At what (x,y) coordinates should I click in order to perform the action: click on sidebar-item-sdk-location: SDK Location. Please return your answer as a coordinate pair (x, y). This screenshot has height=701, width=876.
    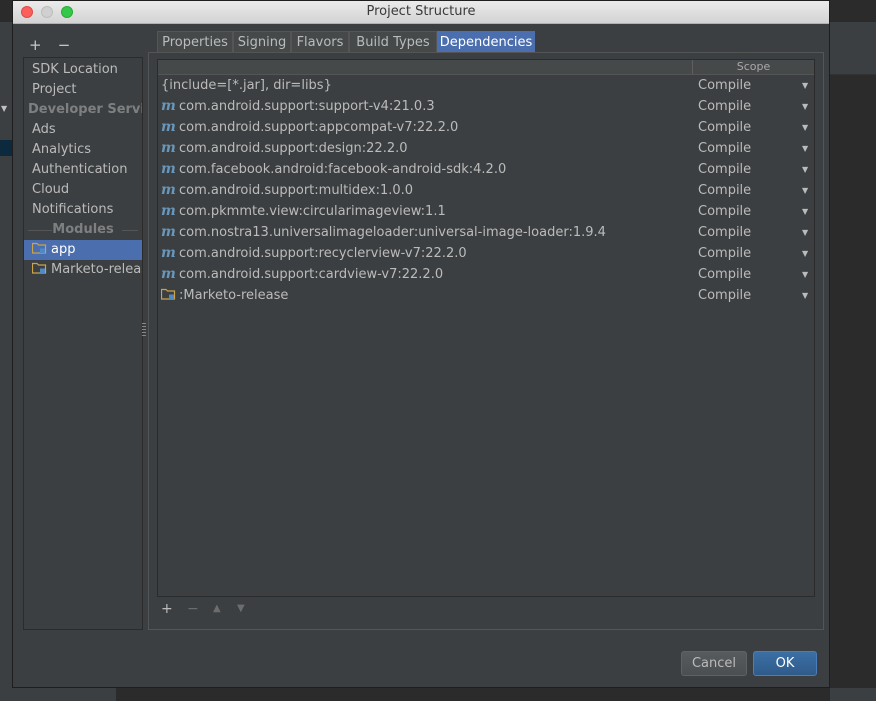
    Looking at the image, I should click on (83, 70).